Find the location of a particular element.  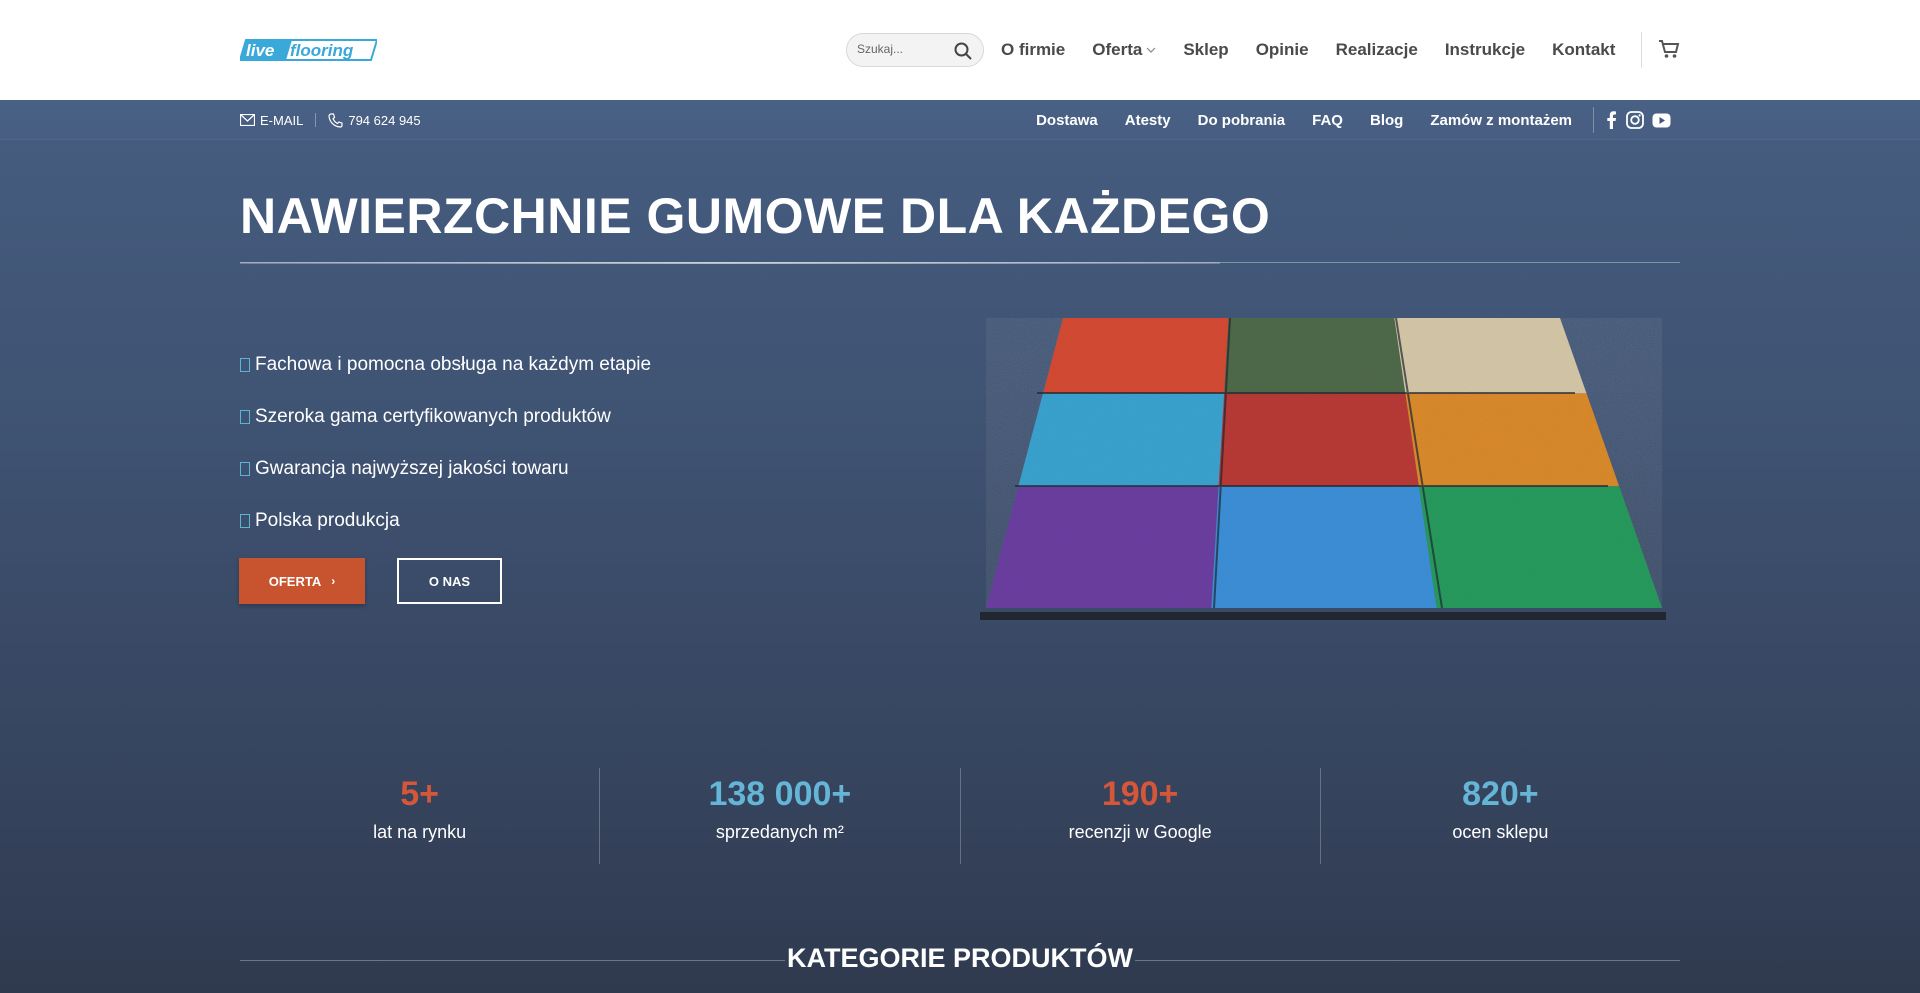

phone-link: 794 624 945 is located at coordinates (374, 120).